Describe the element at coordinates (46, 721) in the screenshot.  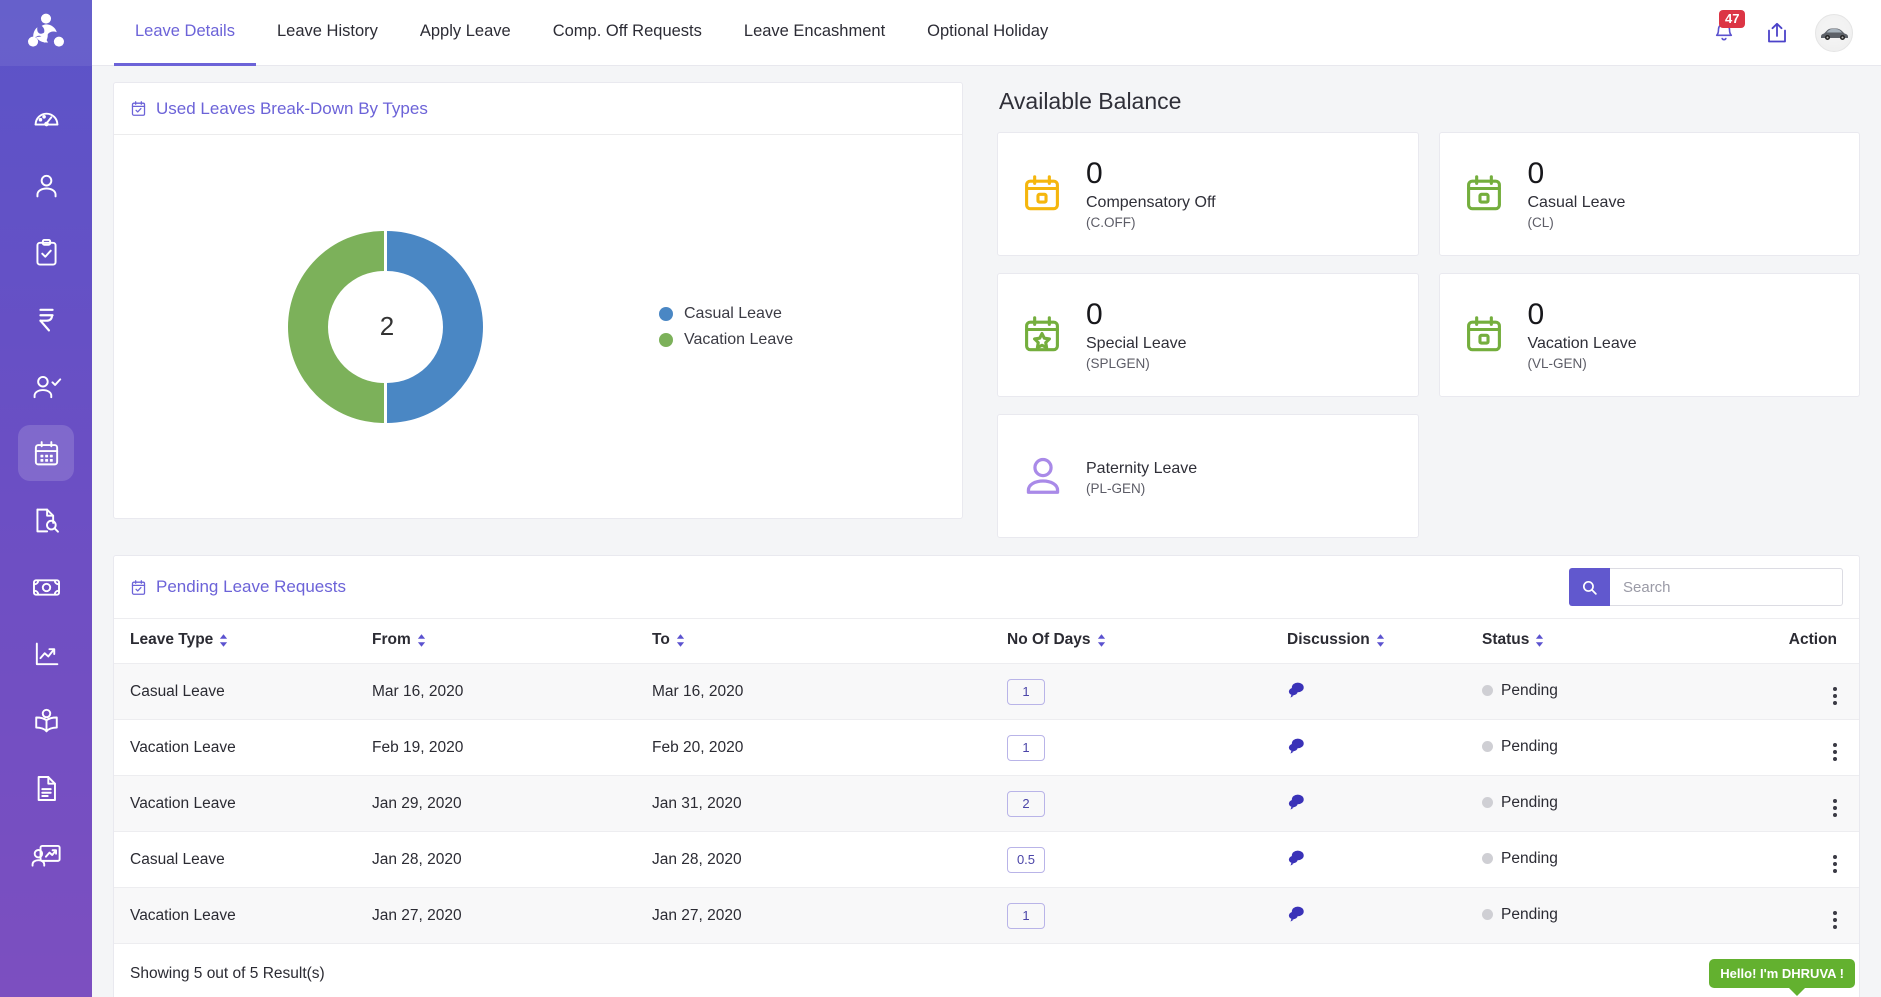
I see `sidebar-item-learning` at that location.